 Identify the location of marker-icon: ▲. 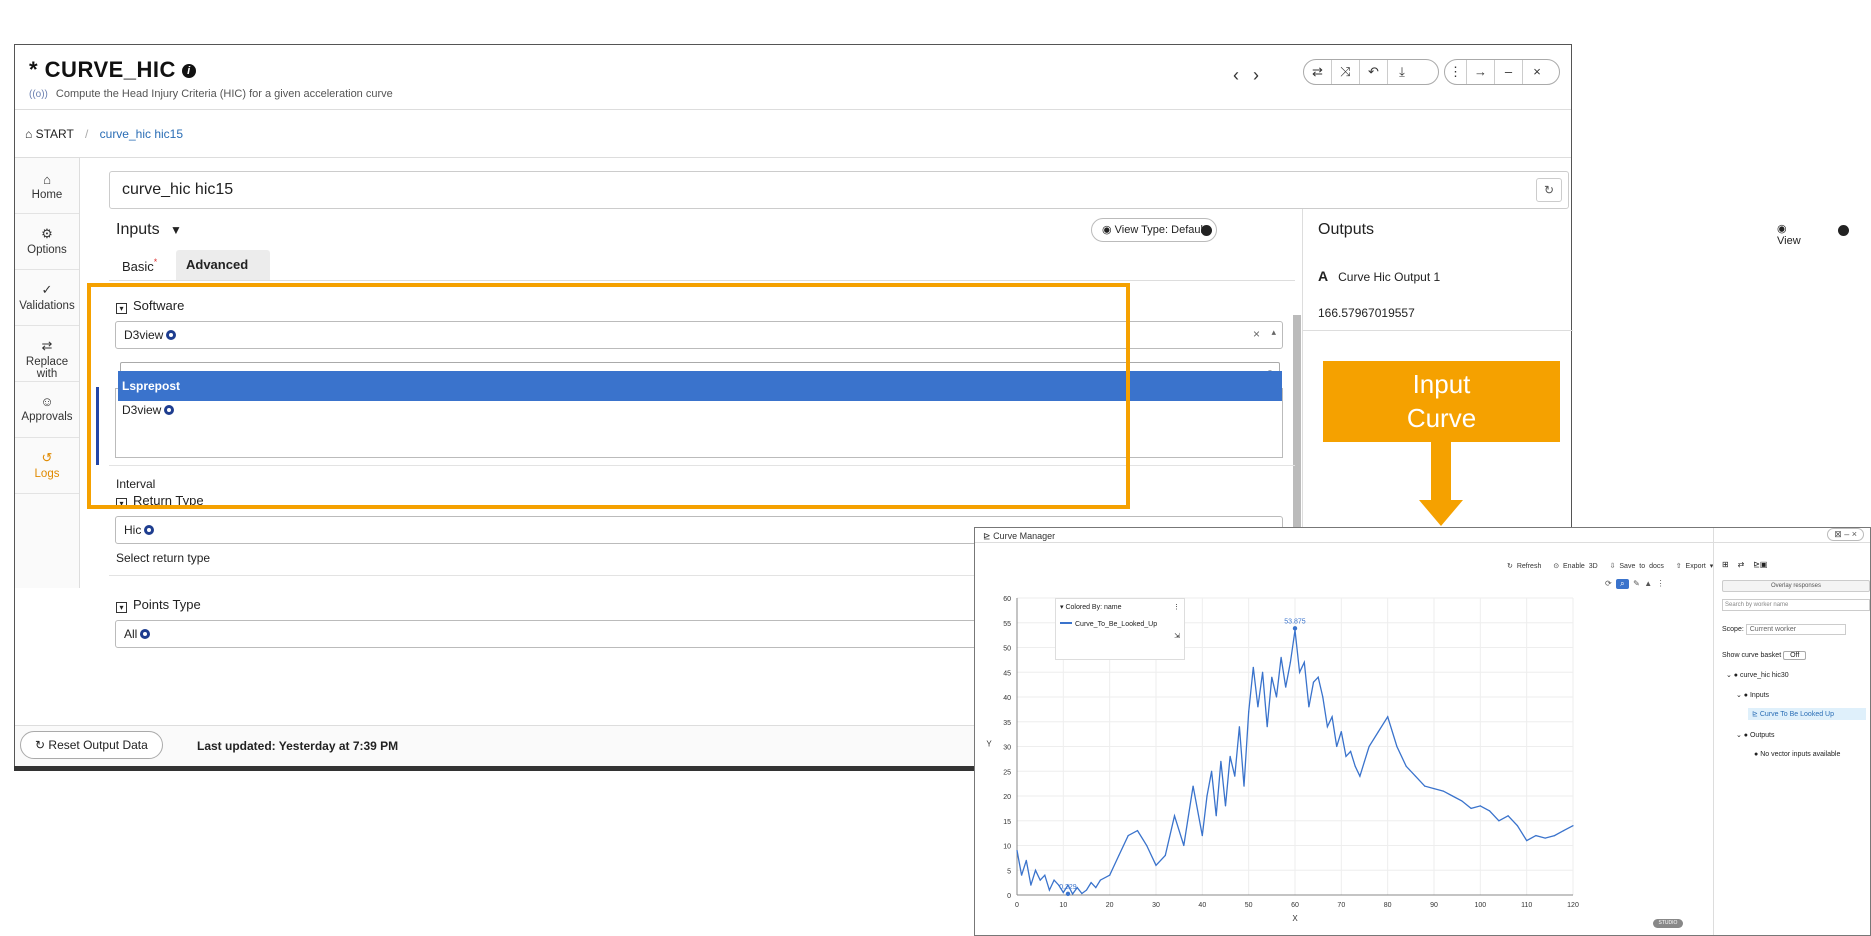
(1648, 583).